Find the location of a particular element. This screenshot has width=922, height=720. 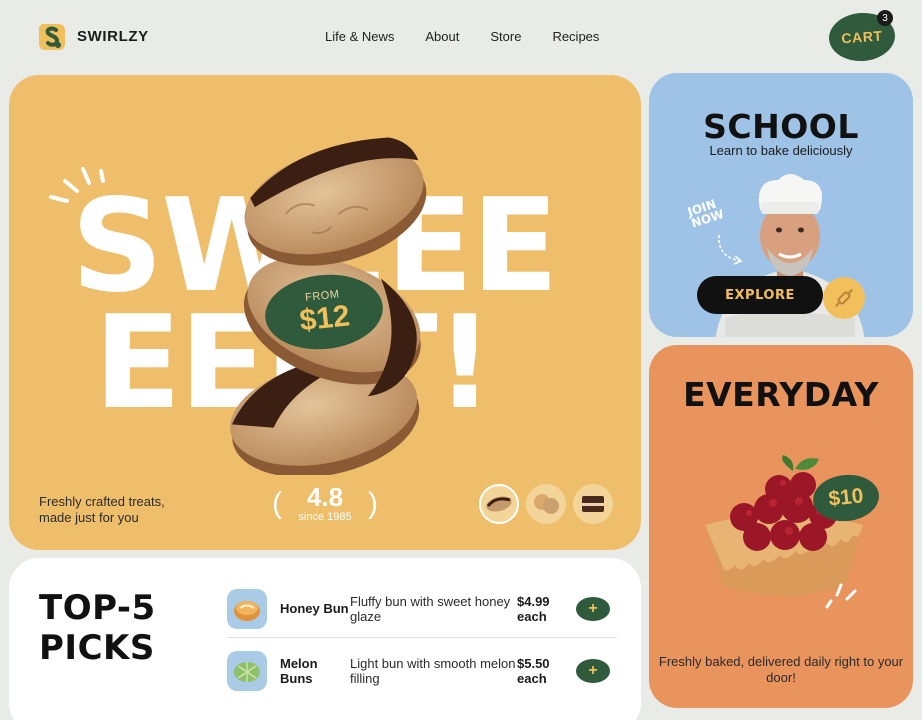

picks-title-line2: PICKS is located at coordinates (97, 648).